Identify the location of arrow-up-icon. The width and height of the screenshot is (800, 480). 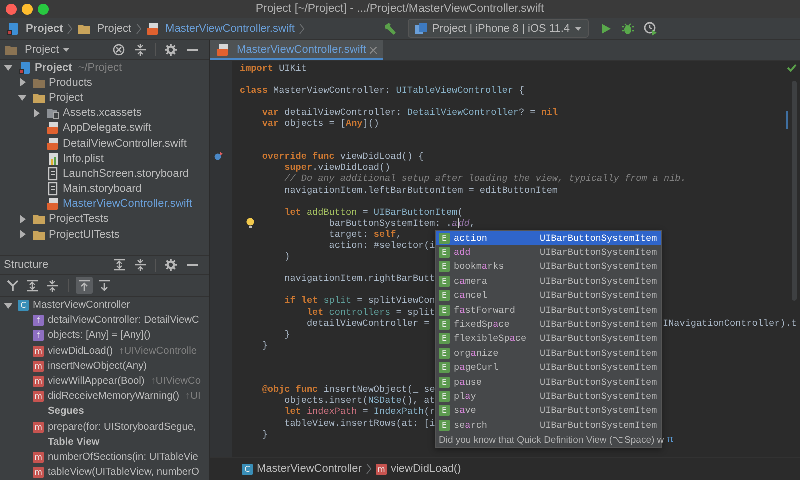
(84, 286).